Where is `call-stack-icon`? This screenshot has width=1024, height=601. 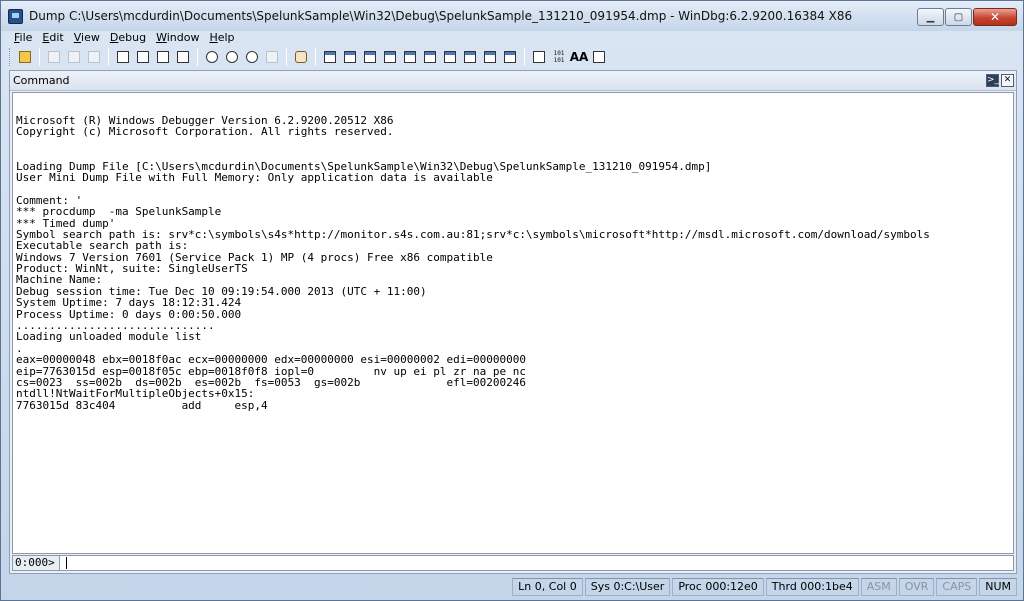 call-stack-icon is located at coordinates (430, 57).